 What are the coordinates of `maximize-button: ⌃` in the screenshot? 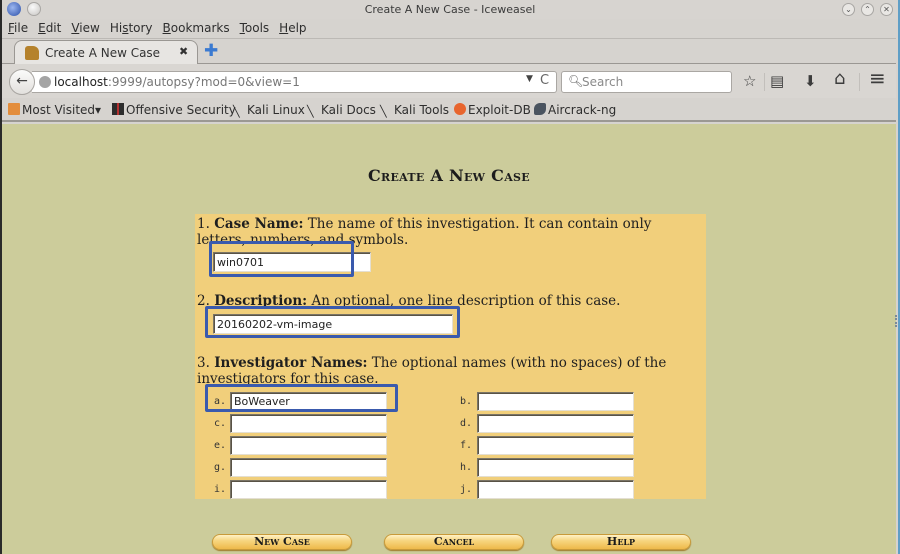 It's located at (867, 9).